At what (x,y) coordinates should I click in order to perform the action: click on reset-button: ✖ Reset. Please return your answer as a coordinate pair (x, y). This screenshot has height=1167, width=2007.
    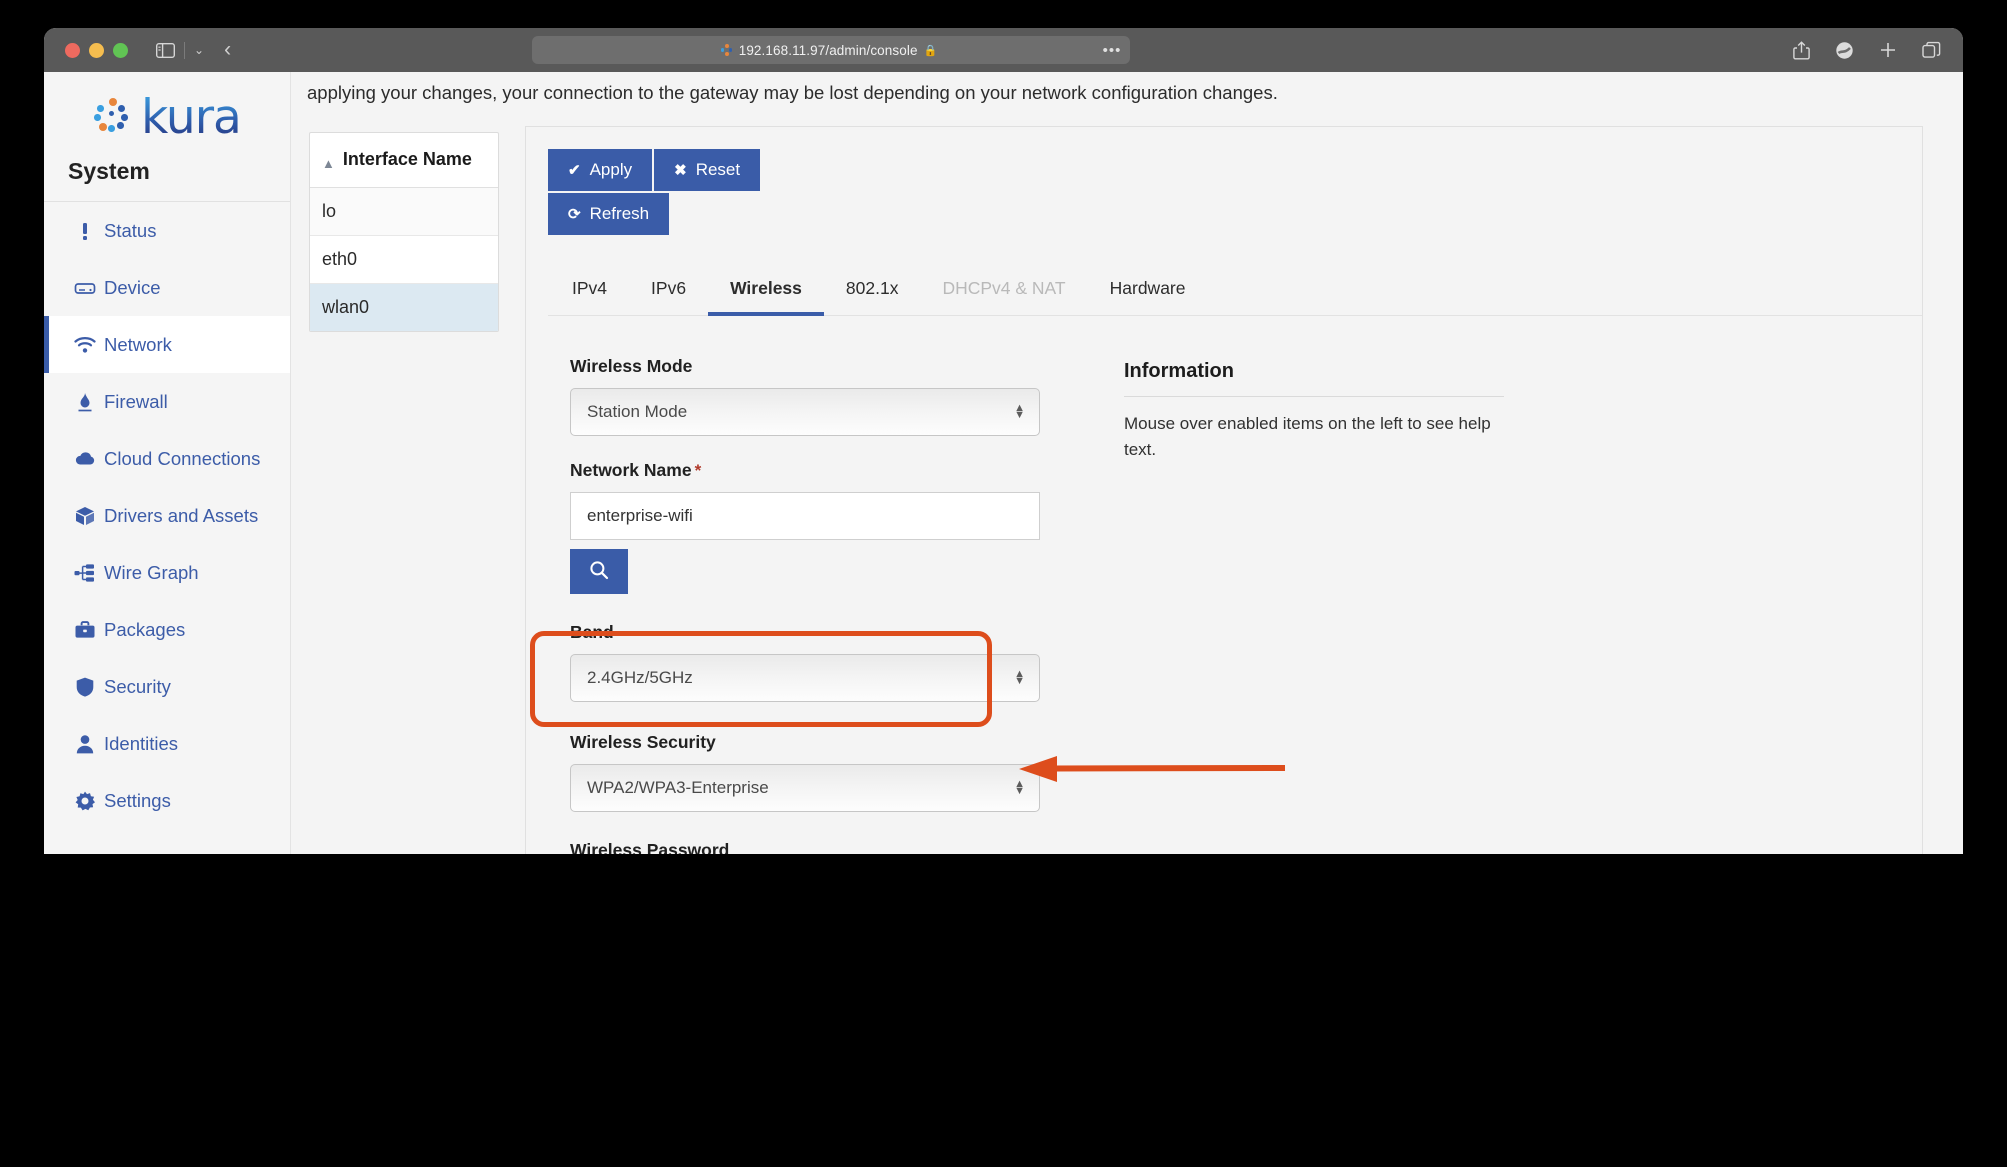
    Looking at the image, I should click on (707, 170).